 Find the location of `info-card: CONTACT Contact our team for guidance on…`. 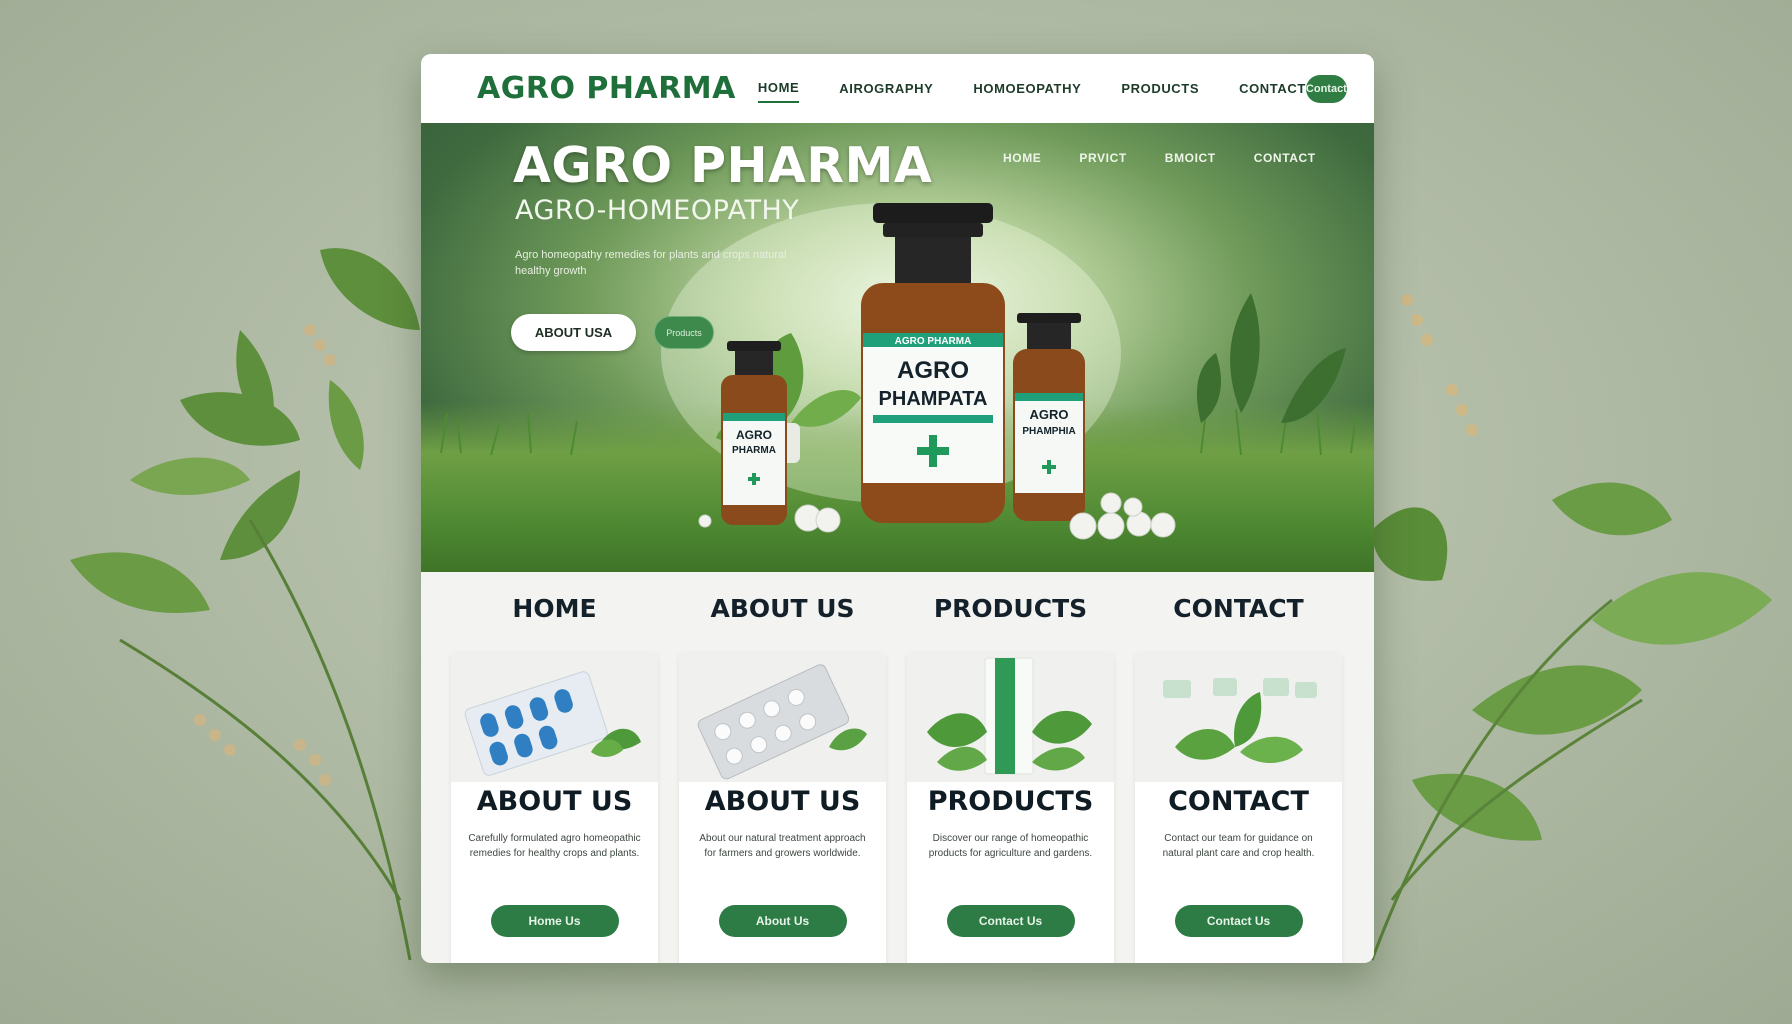

info-card: CONTACT Contact our team for guidance on… is located at coordinates (1238, 807).